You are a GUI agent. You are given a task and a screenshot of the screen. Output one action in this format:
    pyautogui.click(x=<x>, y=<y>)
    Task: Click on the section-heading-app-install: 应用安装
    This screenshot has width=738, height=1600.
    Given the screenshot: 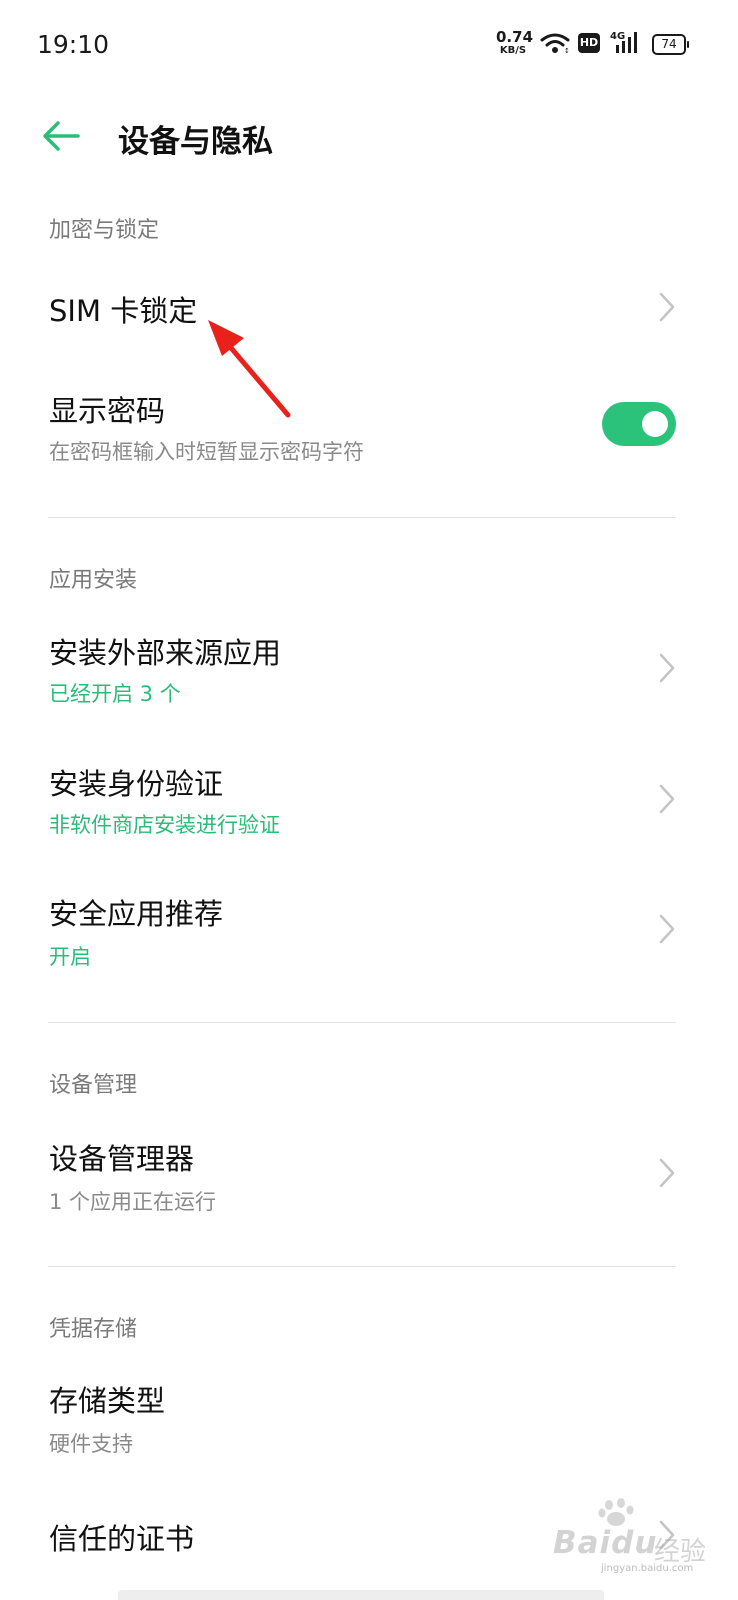 What is the action you would take?
    pyautogui.click(x=93, y=580)
    